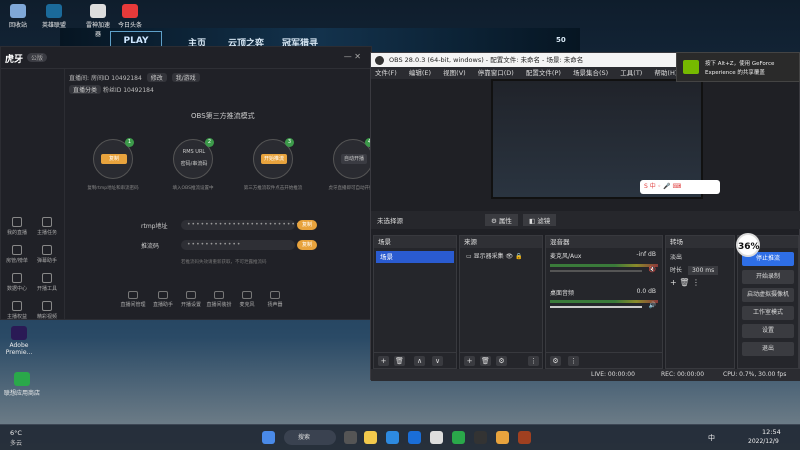  I want to click on mixer-more-button: ⋮, so click(573, 361).